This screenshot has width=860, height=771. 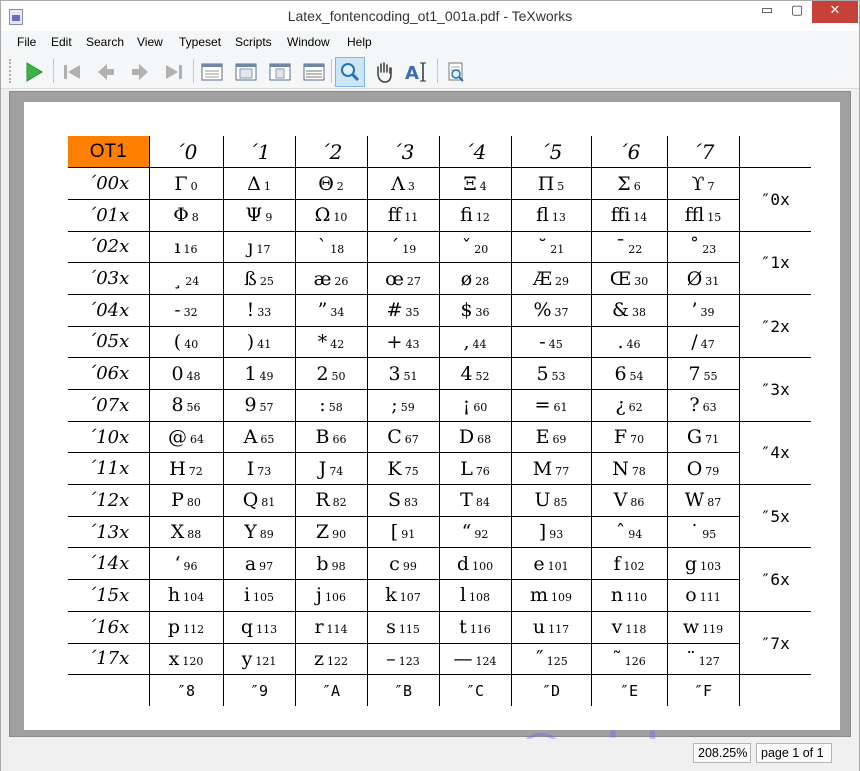 I want to click on glyph-cell: Œ 30, so click(x=629, y=278).